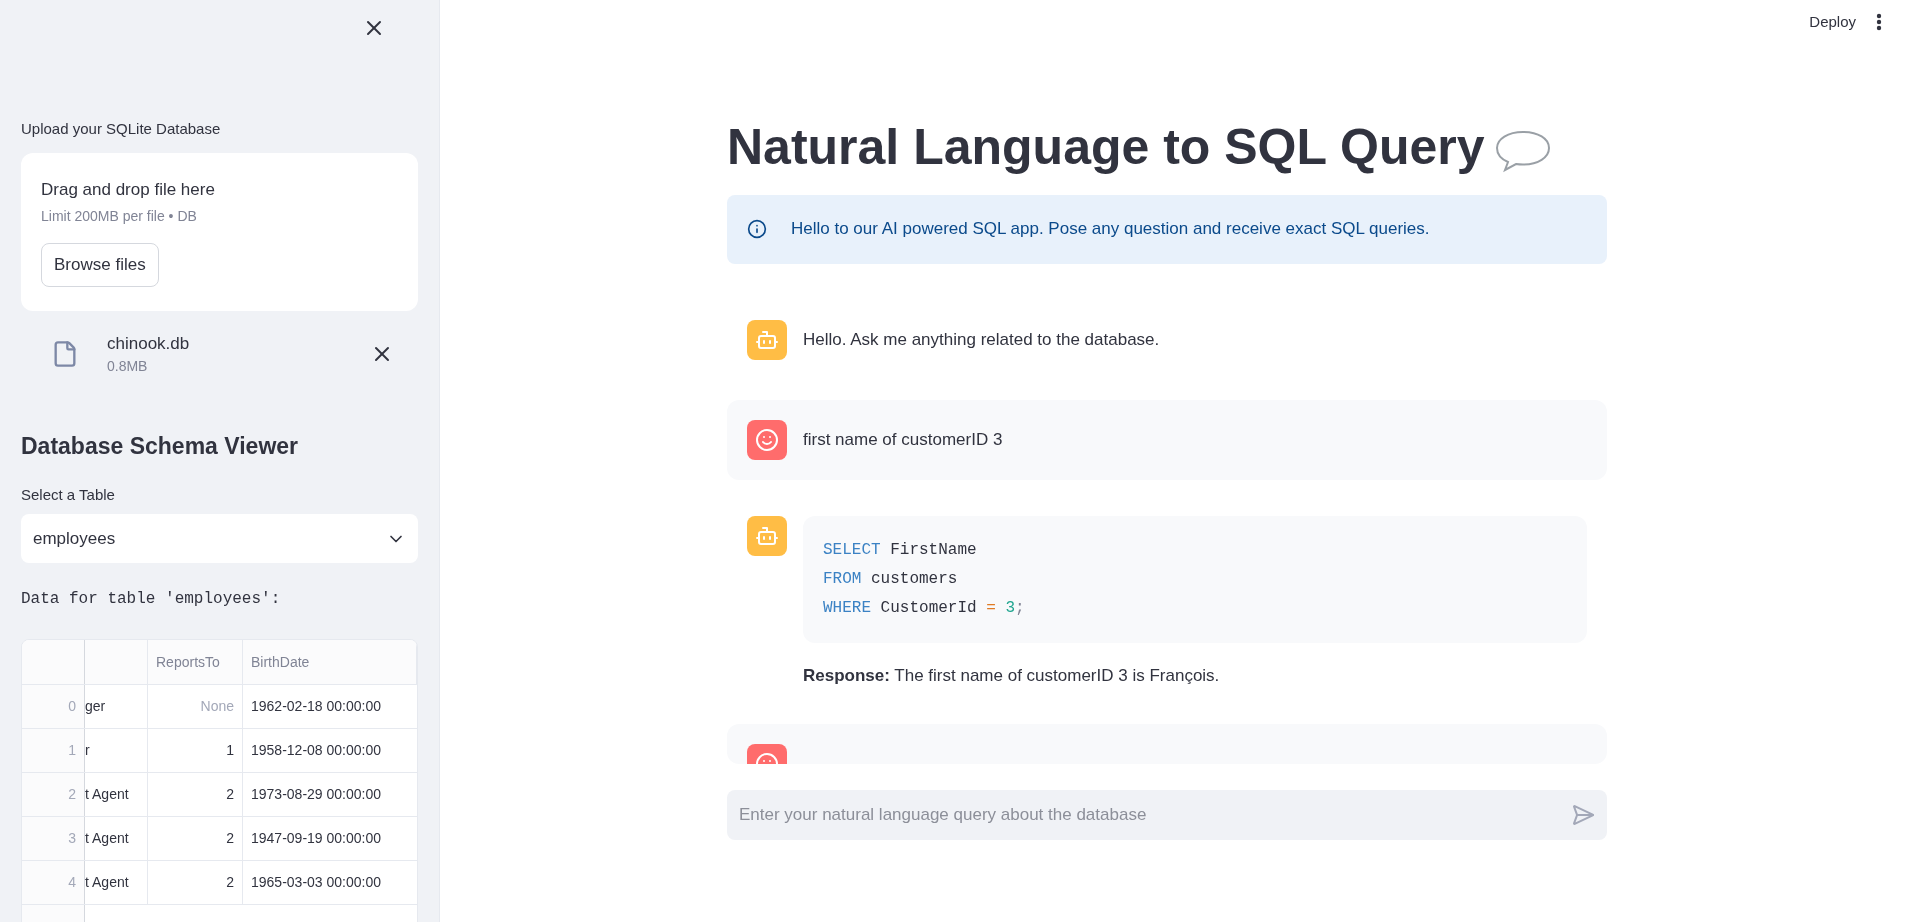 Image resolution: width=1906 pixels, height=922 pixels. What do you see at coordinates (316, 750) in the screenshot?
I see `table-cell-text: 1958-12-08 00:00:00` at bounding box center [316, 750].